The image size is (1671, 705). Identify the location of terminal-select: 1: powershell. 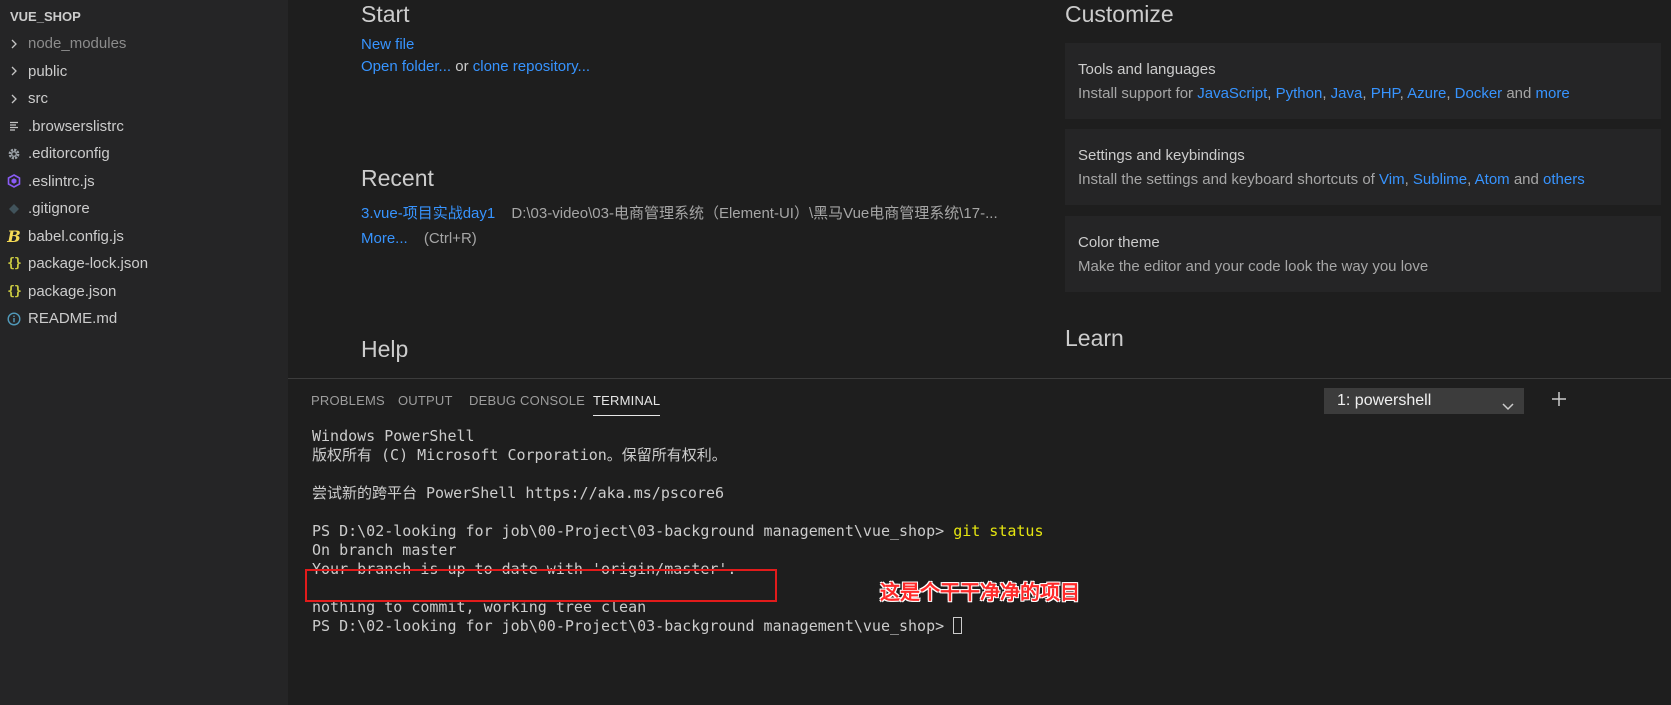
(1424, 401).